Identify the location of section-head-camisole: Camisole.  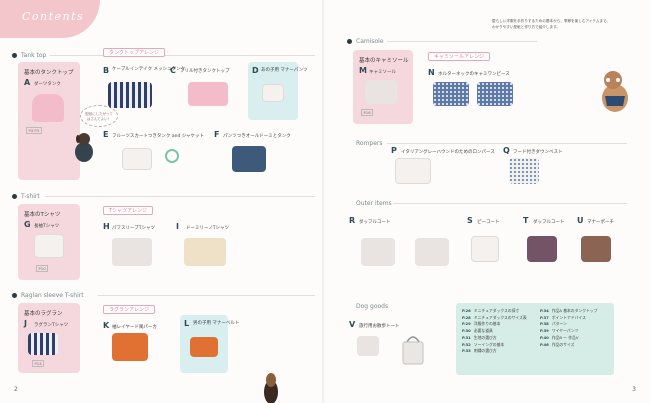
(365, 41).